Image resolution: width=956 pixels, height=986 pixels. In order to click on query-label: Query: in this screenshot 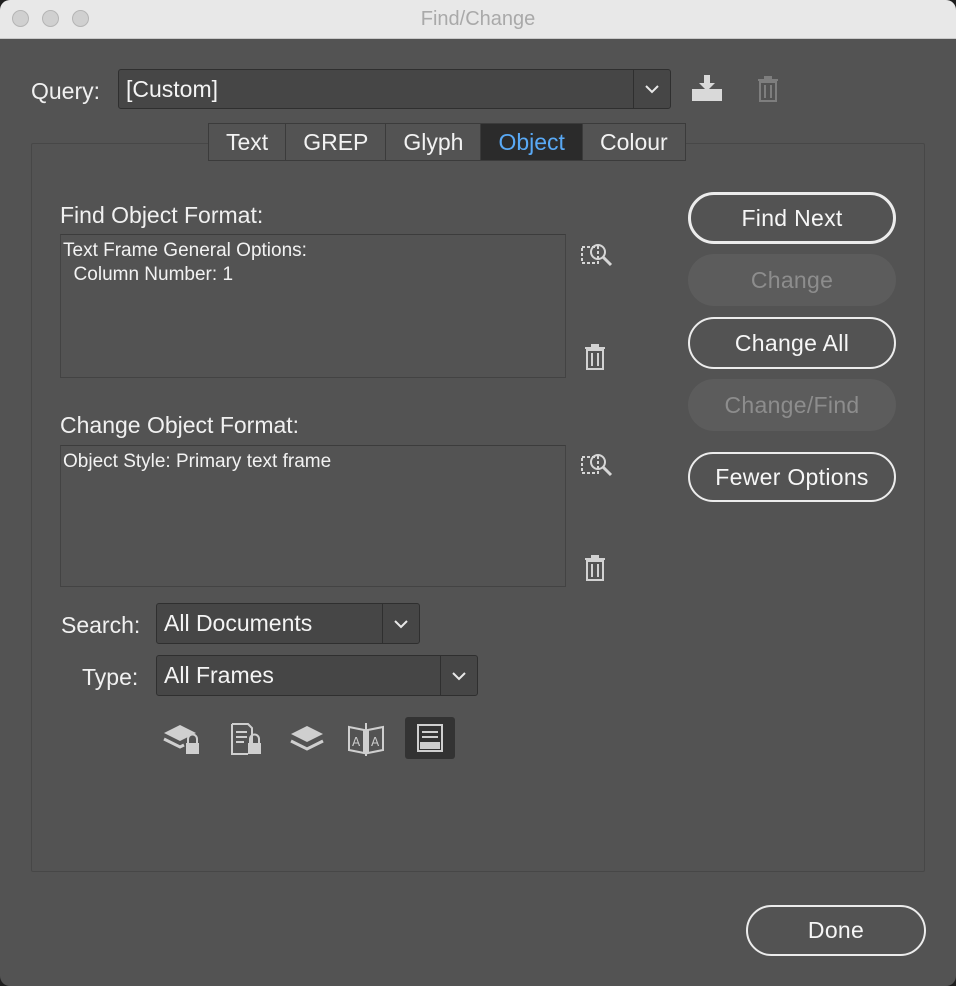, I will do `click(66, 91)`.